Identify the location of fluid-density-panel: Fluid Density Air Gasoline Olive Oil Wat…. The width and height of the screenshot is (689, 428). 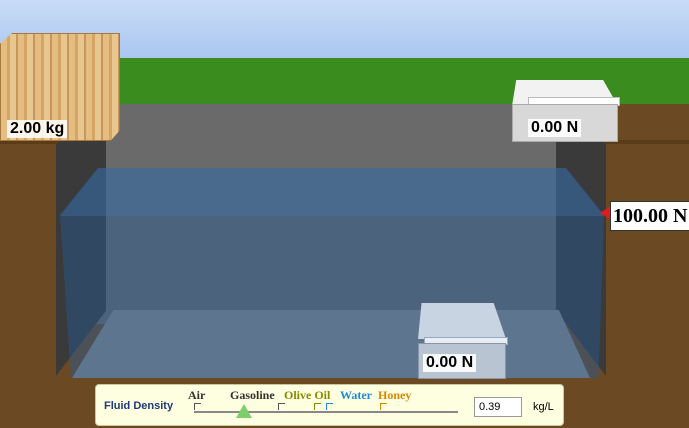
(329, 405).